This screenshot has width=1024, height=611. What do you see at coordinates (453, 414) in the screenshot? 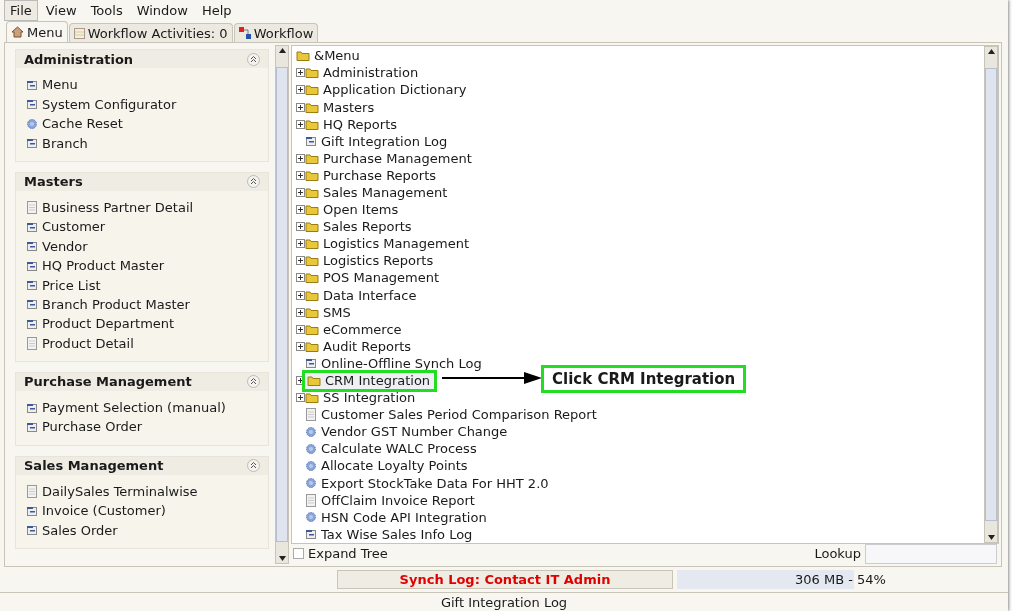
I see `tree-node: Customer Sales Period Comparison Report` at bounding box center [453, 414].